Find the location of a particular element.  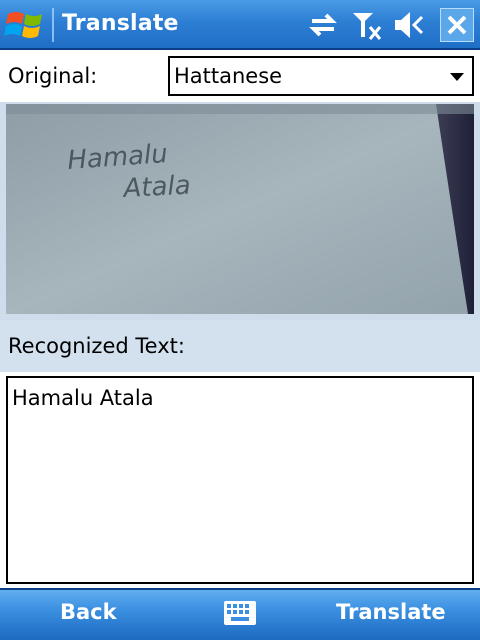

handwriting-line-2: Atala is located at coordinates (156, 188).